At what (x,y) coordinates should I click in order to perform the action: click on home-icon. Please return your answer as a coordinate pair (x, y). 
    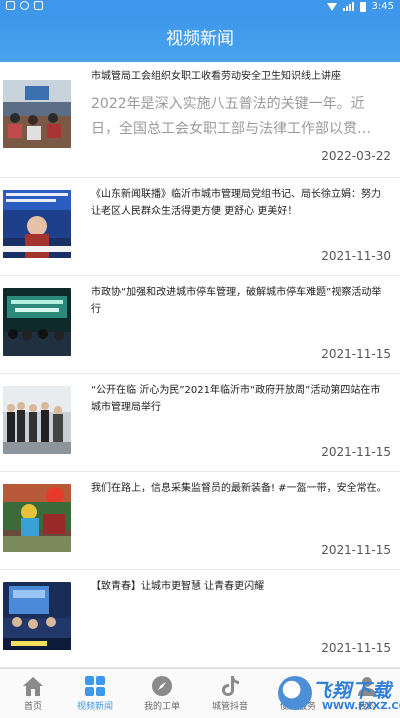
    Looking at the image, I should click on (33, 686).